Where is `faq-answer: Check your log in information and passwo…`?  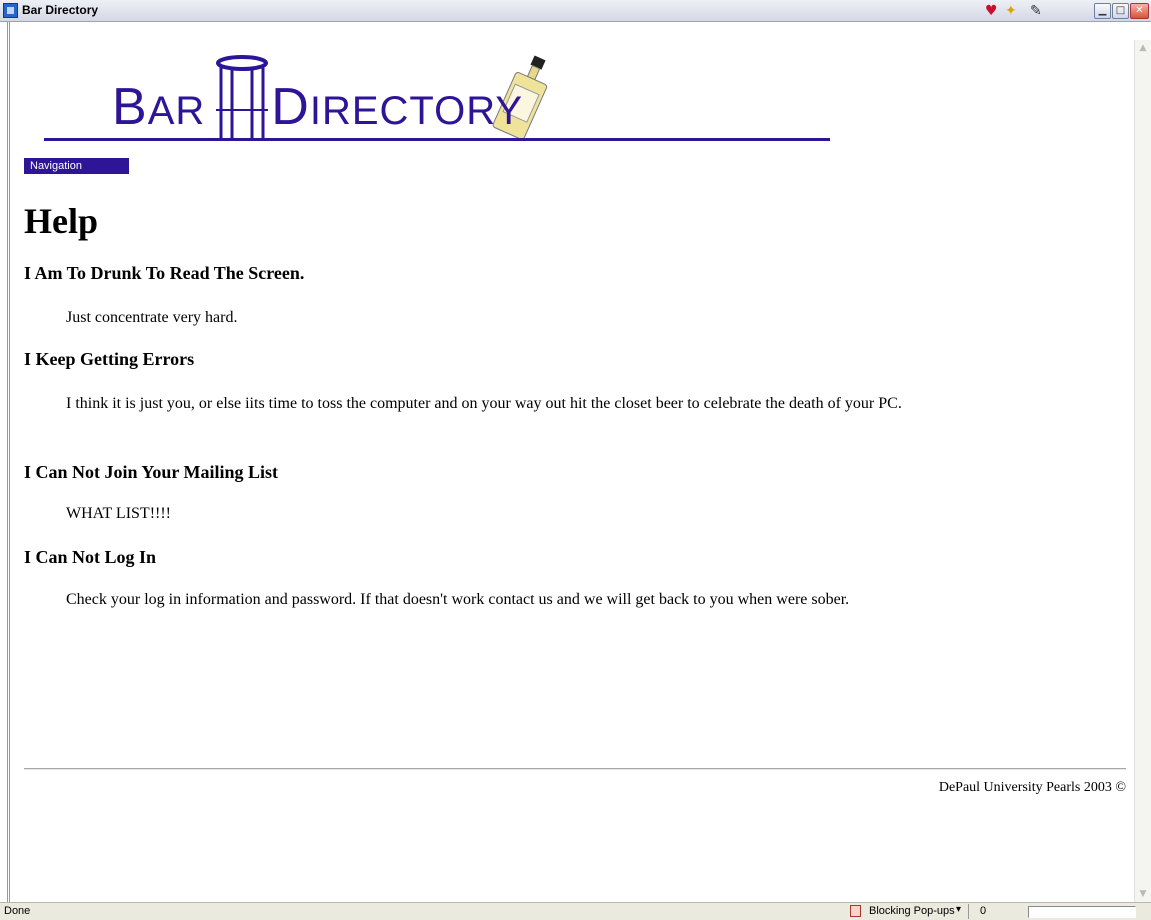
faq-answer: Check your log in information and passwo… is located at coordinates (458, 599).